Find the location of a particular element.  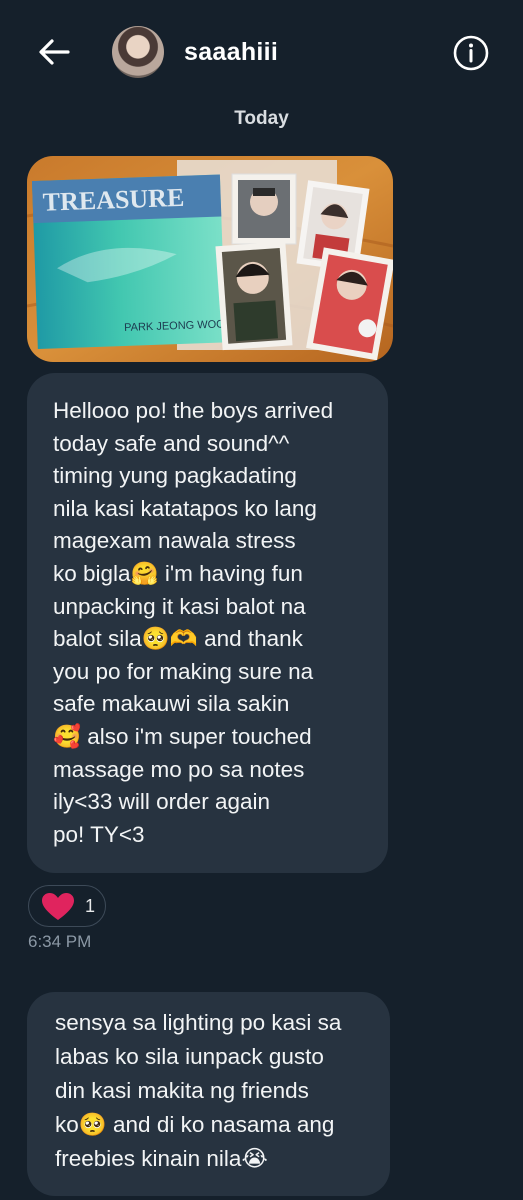

heart-icon is located at coordinates (58, 906).